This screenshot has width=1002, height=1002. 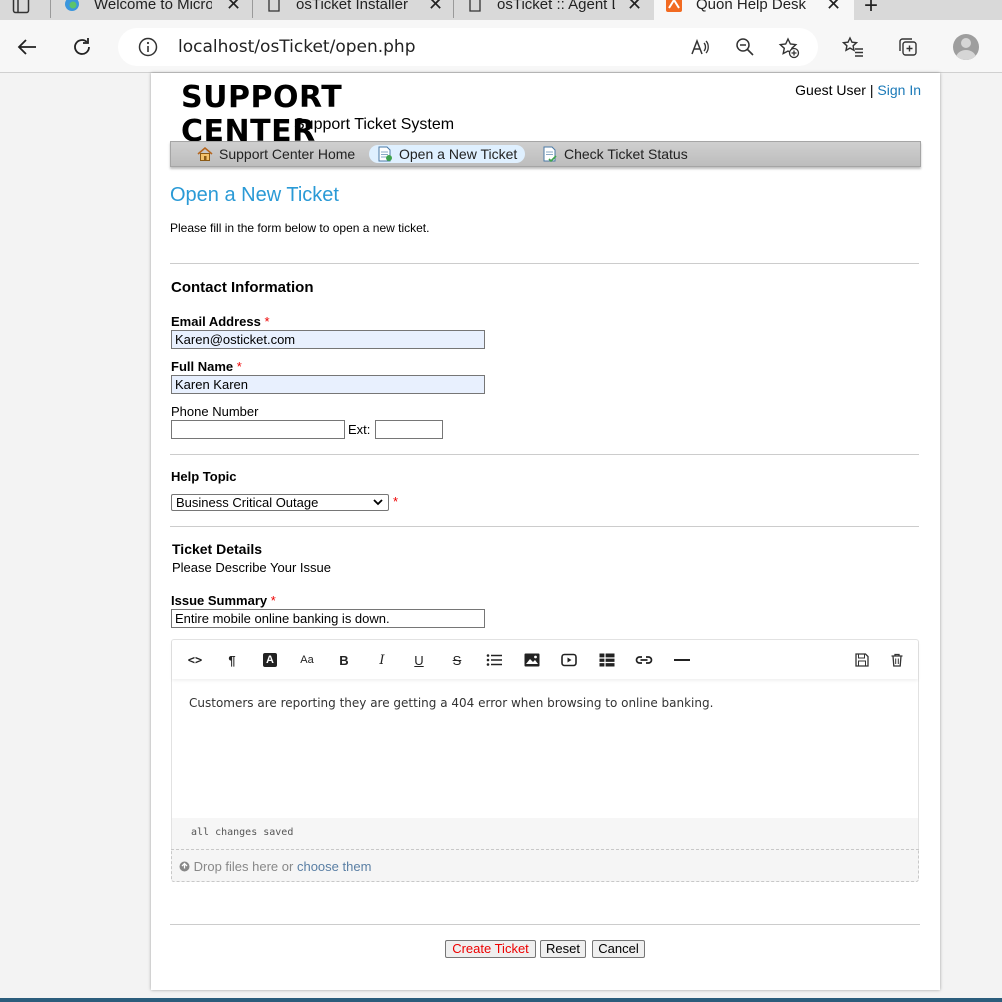 I want to click on new-tab-icon: +, so click(x=871, y=10).